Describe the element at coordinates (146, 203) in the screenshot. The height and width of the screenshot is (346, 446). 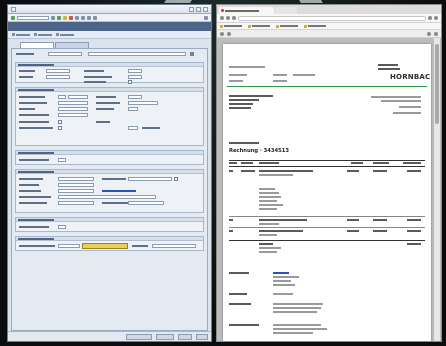
I see `output-page-extra` at that location.